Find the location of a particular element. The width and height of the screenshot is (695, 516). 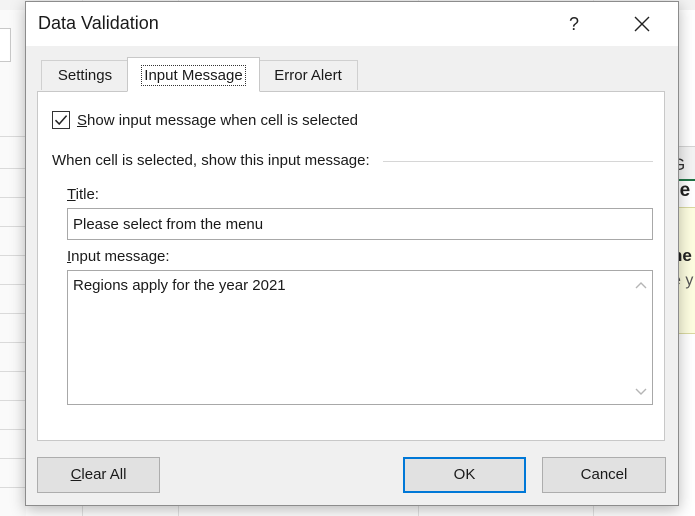

show-input-message-checkbox is located at coordinates (61, 120).